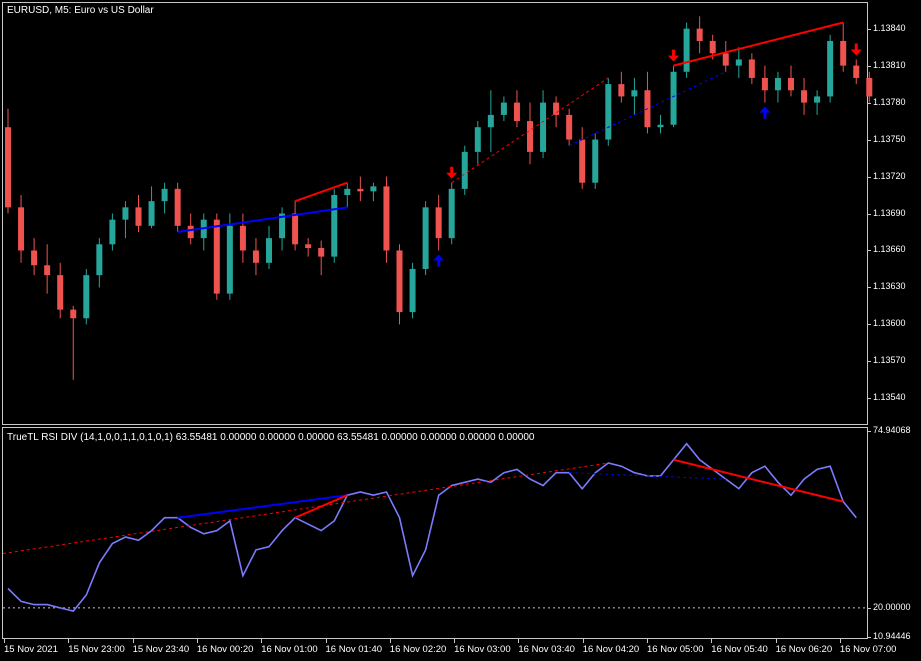 This screenshot has width=921, height=661. What do you see at coordinates (161, 647) in the screenshot?
I see `time-tick-label: 15 Nov 23:40` at bounding box center [161, 647].